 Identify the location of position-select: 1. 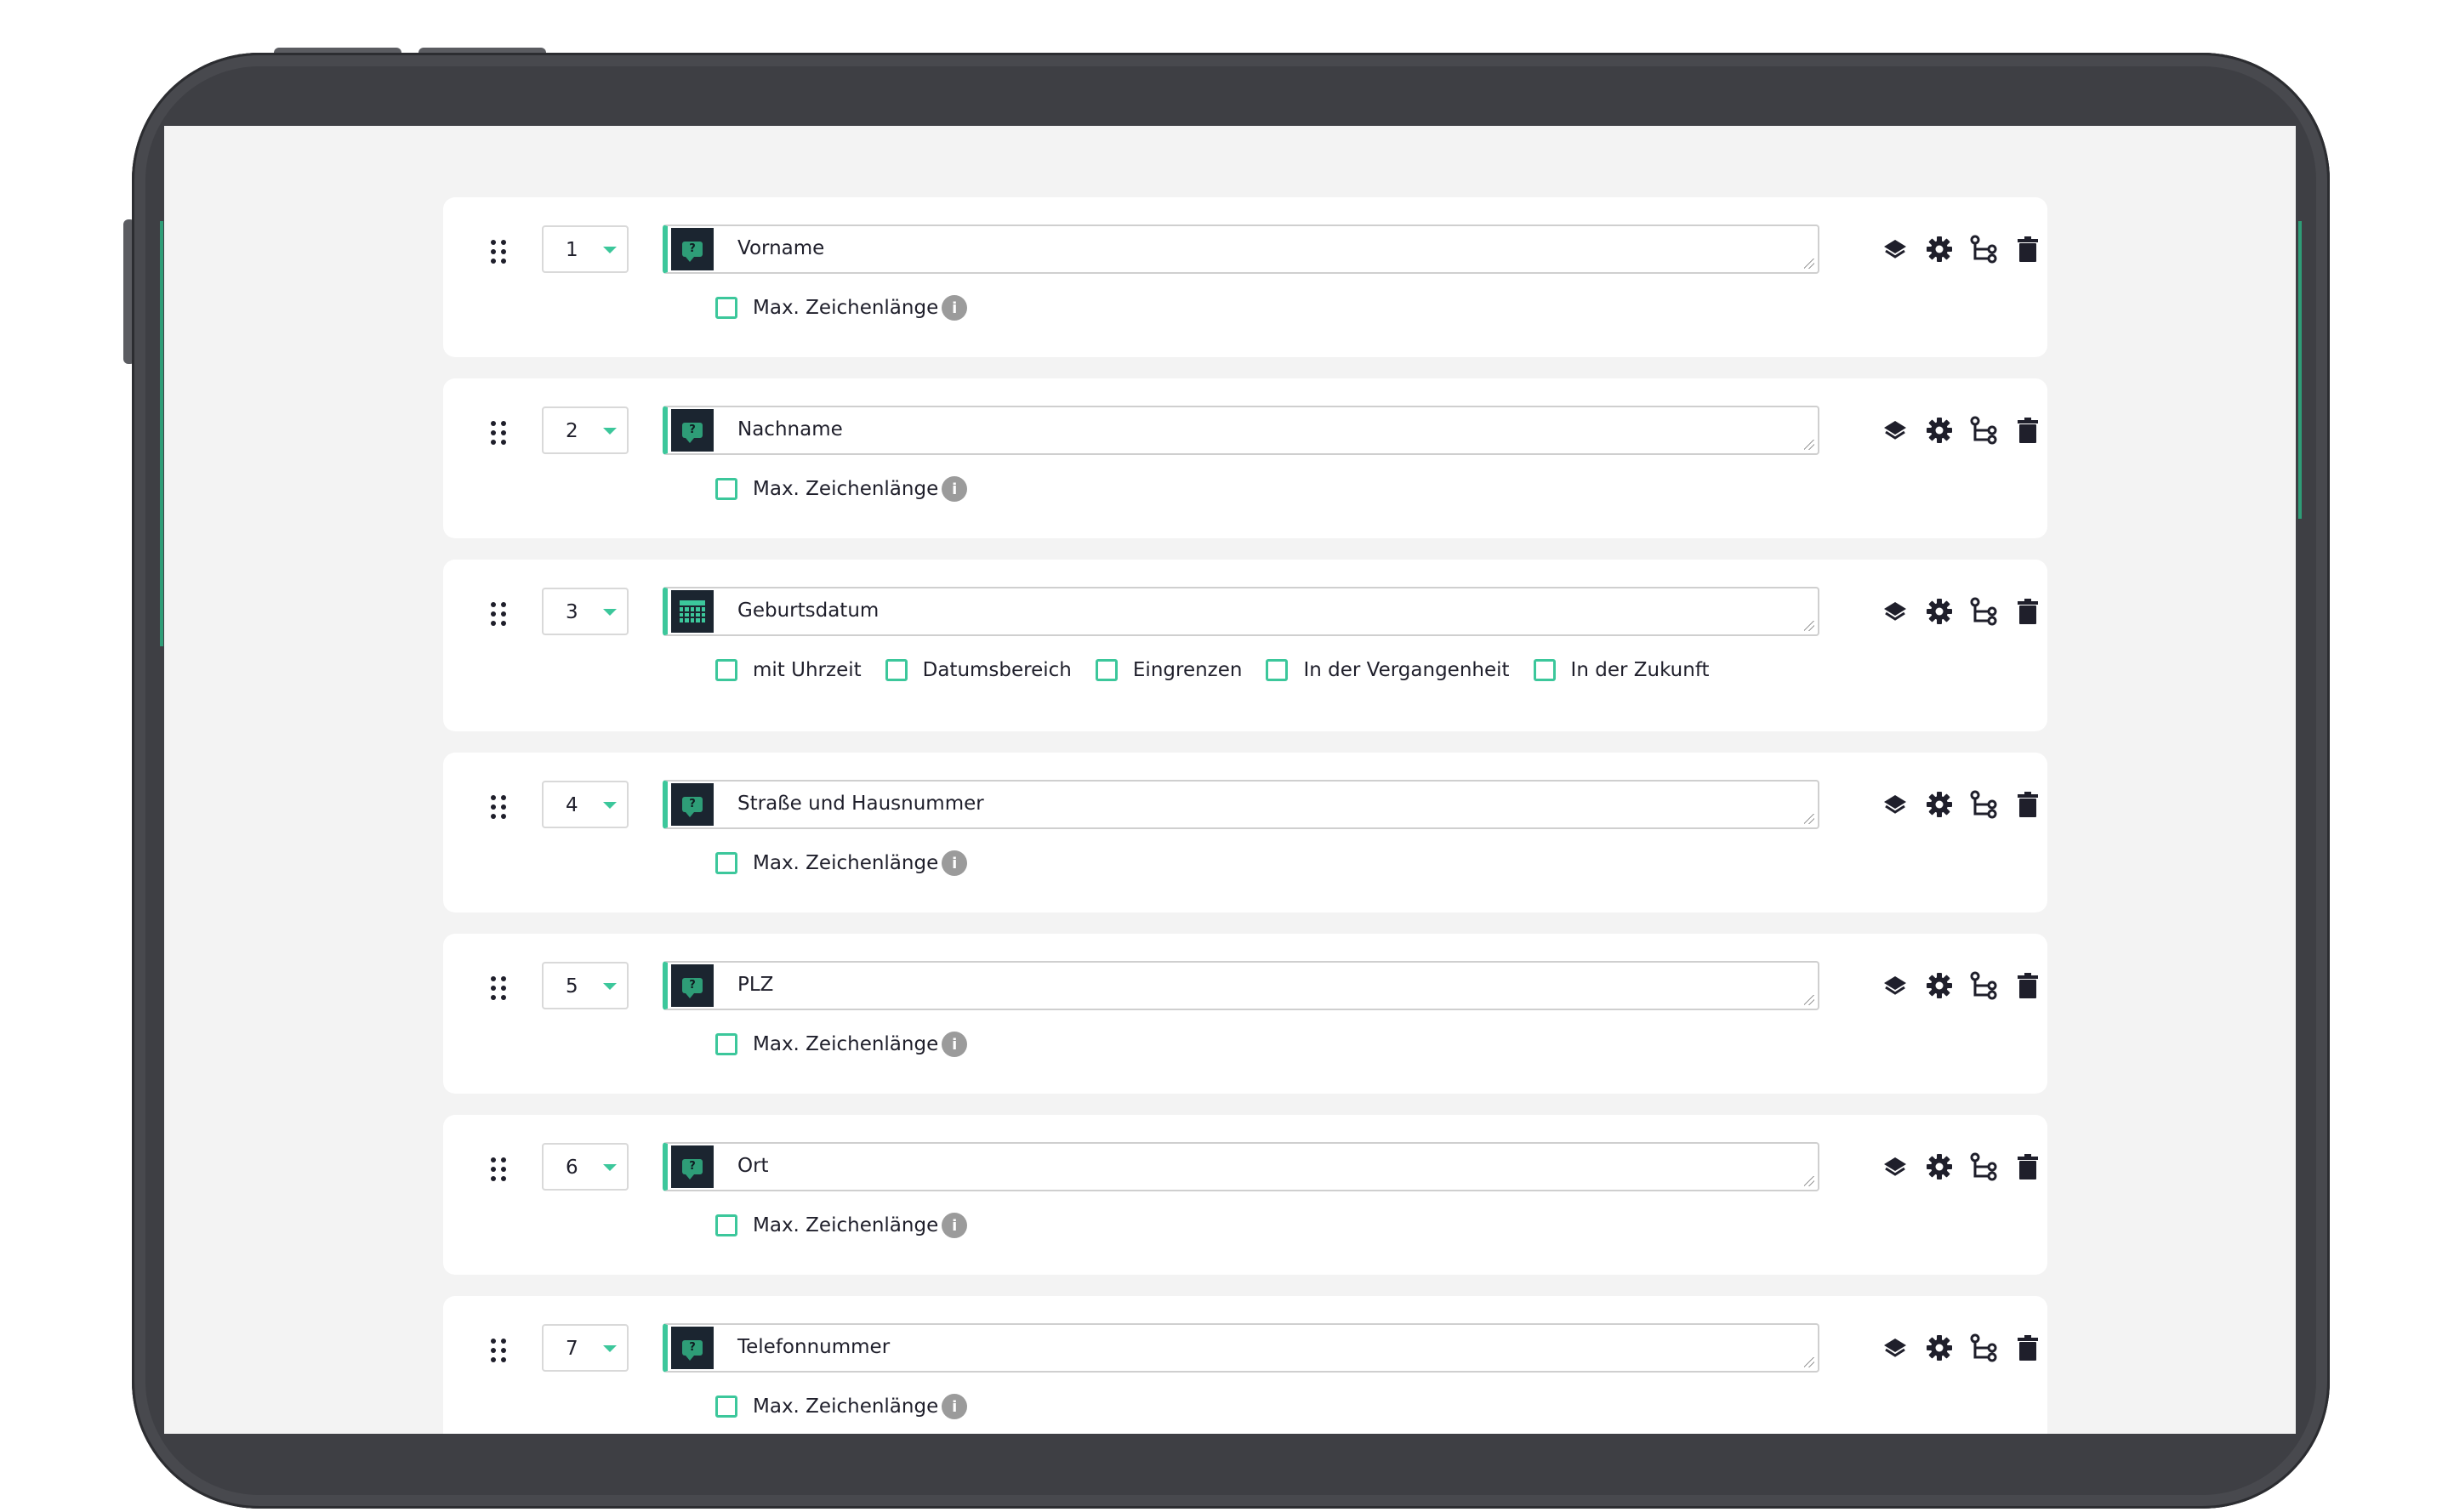
(586, 249).